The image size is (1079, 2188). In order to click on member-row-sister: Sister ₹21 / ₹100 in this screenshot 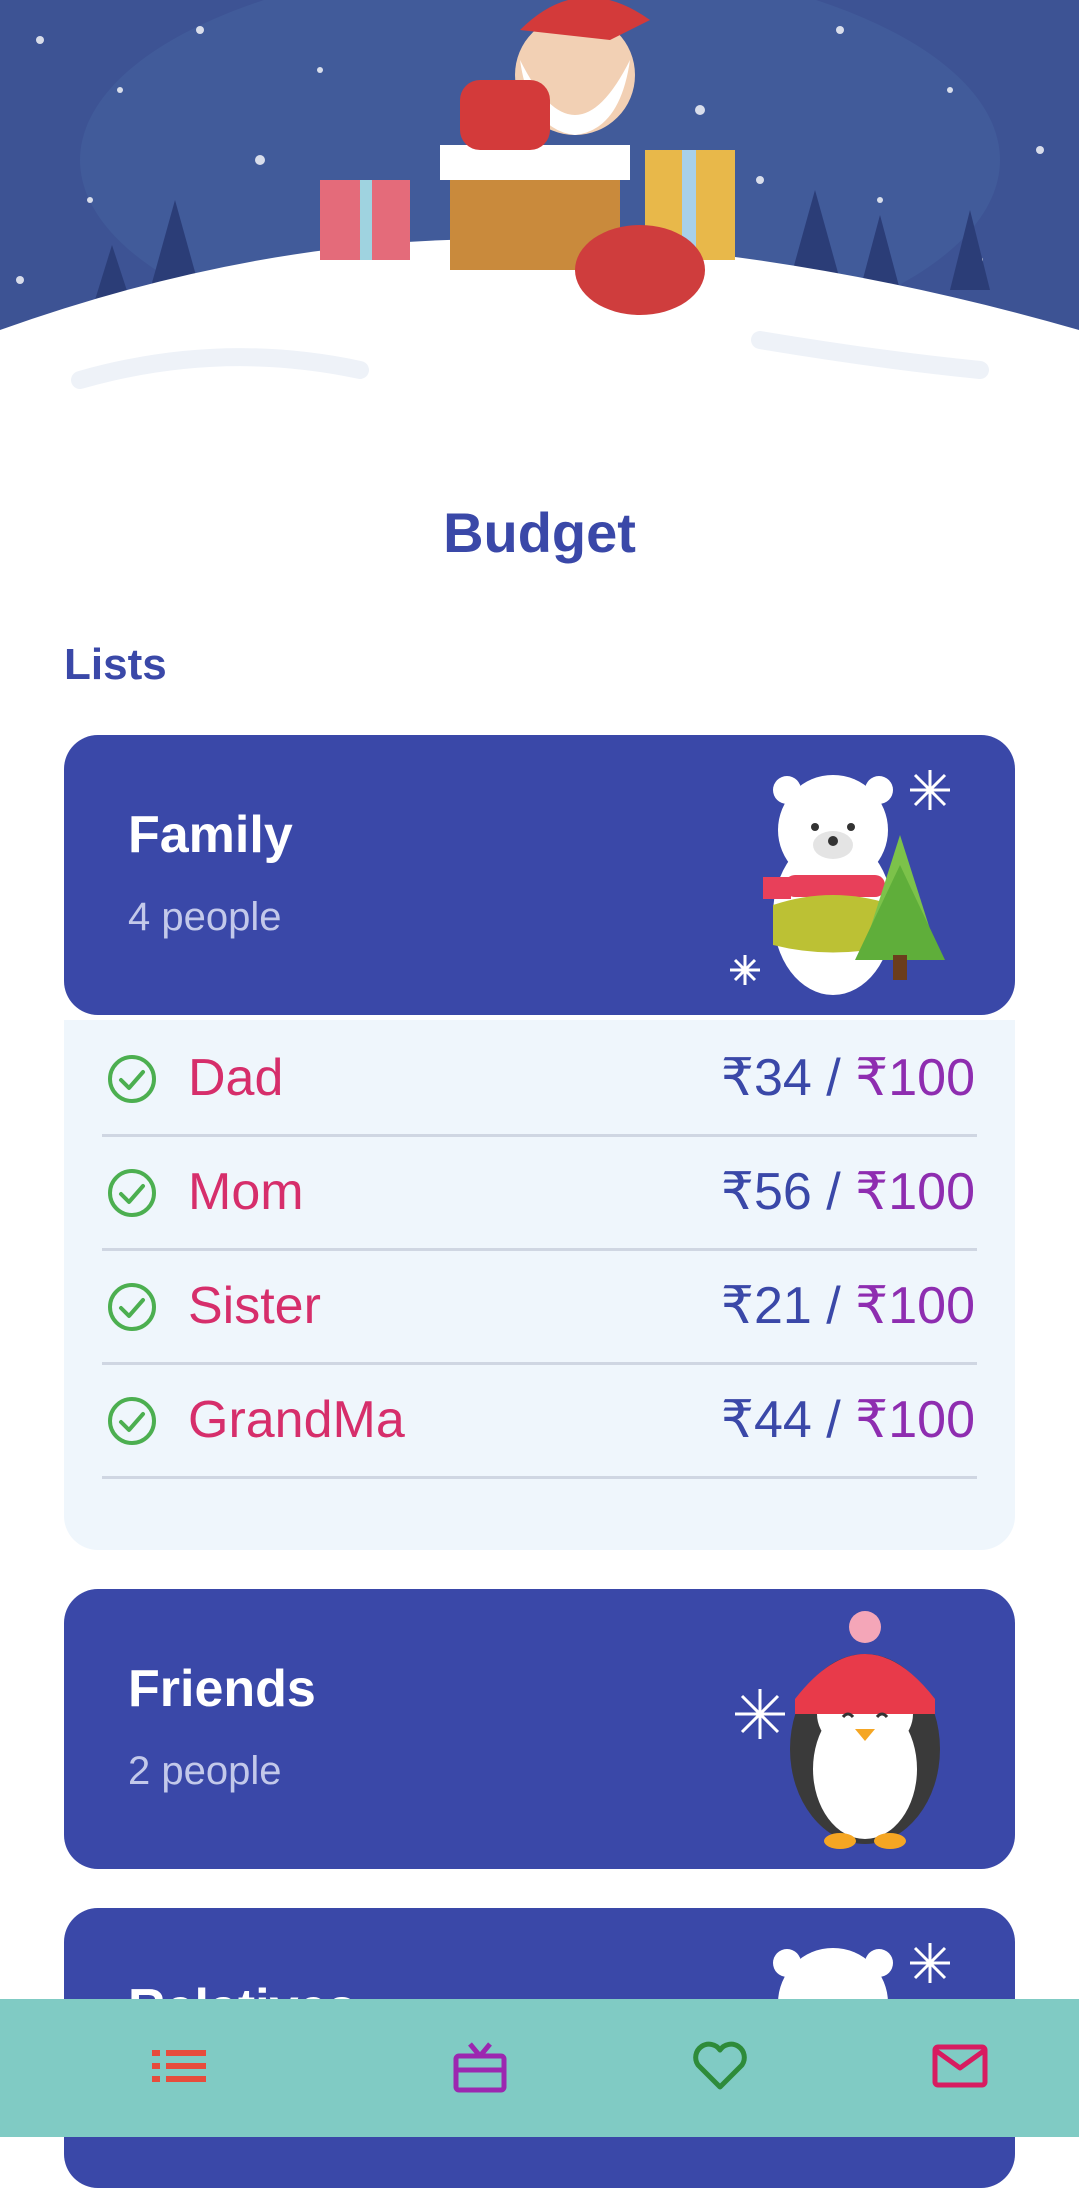, I will do `click(539, 1306)`.